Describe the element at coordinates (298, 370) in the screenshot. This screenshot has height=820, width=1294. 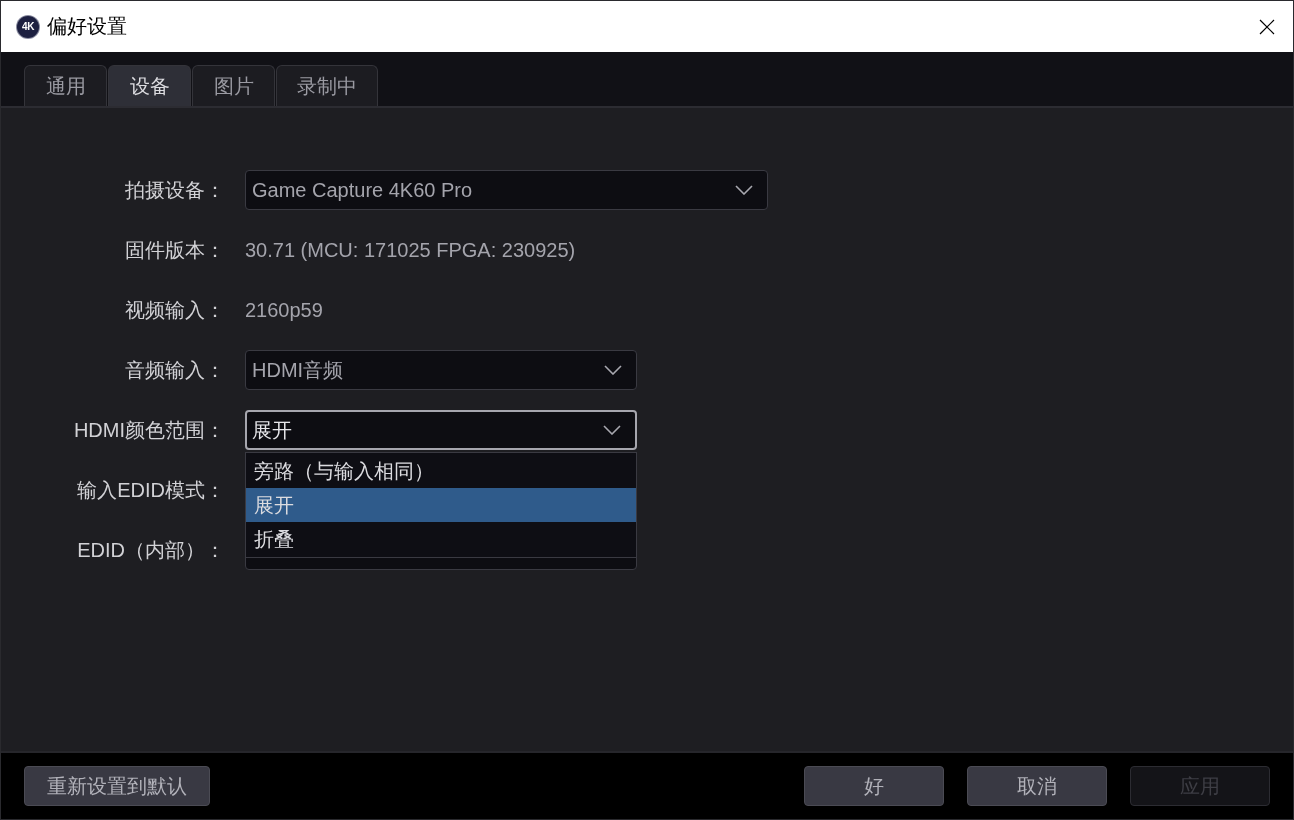
I see `field-value: HDMI音频` at that location.